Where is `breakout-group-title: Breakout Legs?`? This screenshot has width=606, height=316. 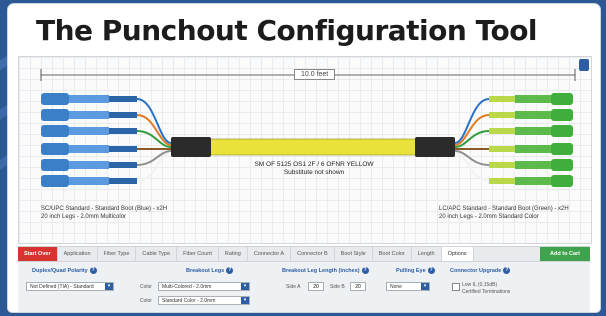
breakout-group-title: Breakout Legs? is located at coordinates (210, 270).